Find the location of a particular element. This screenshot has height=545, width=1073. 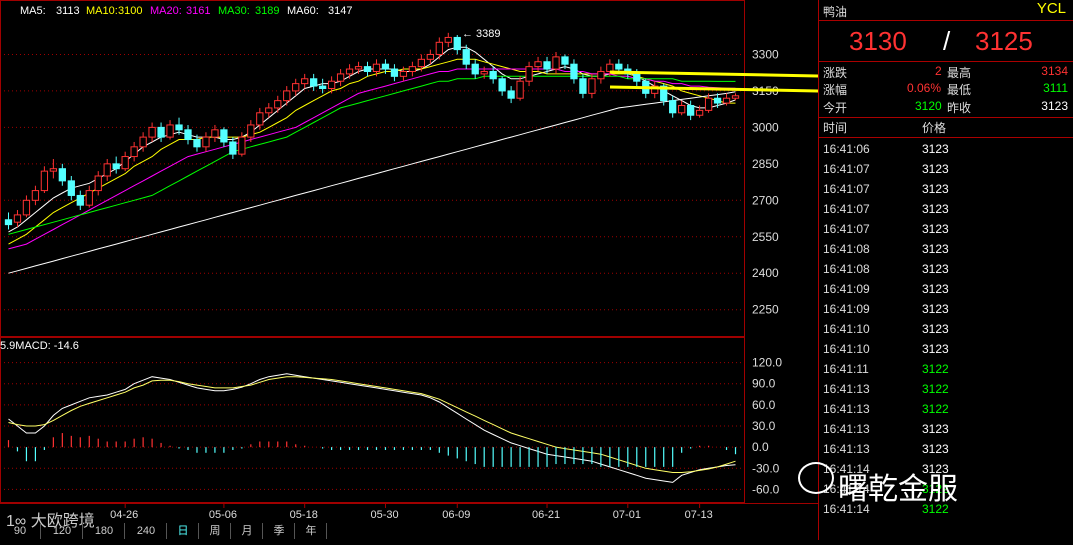

tick-row: 16:41:06 3123 is located at coordinates (946, 149).